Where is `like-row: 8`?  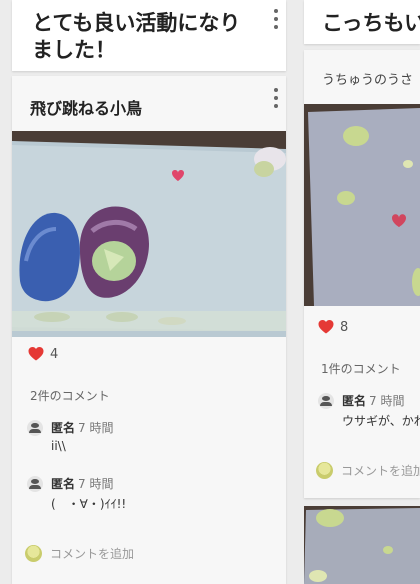
like-row: 8 is located at coordinates (333, 327).